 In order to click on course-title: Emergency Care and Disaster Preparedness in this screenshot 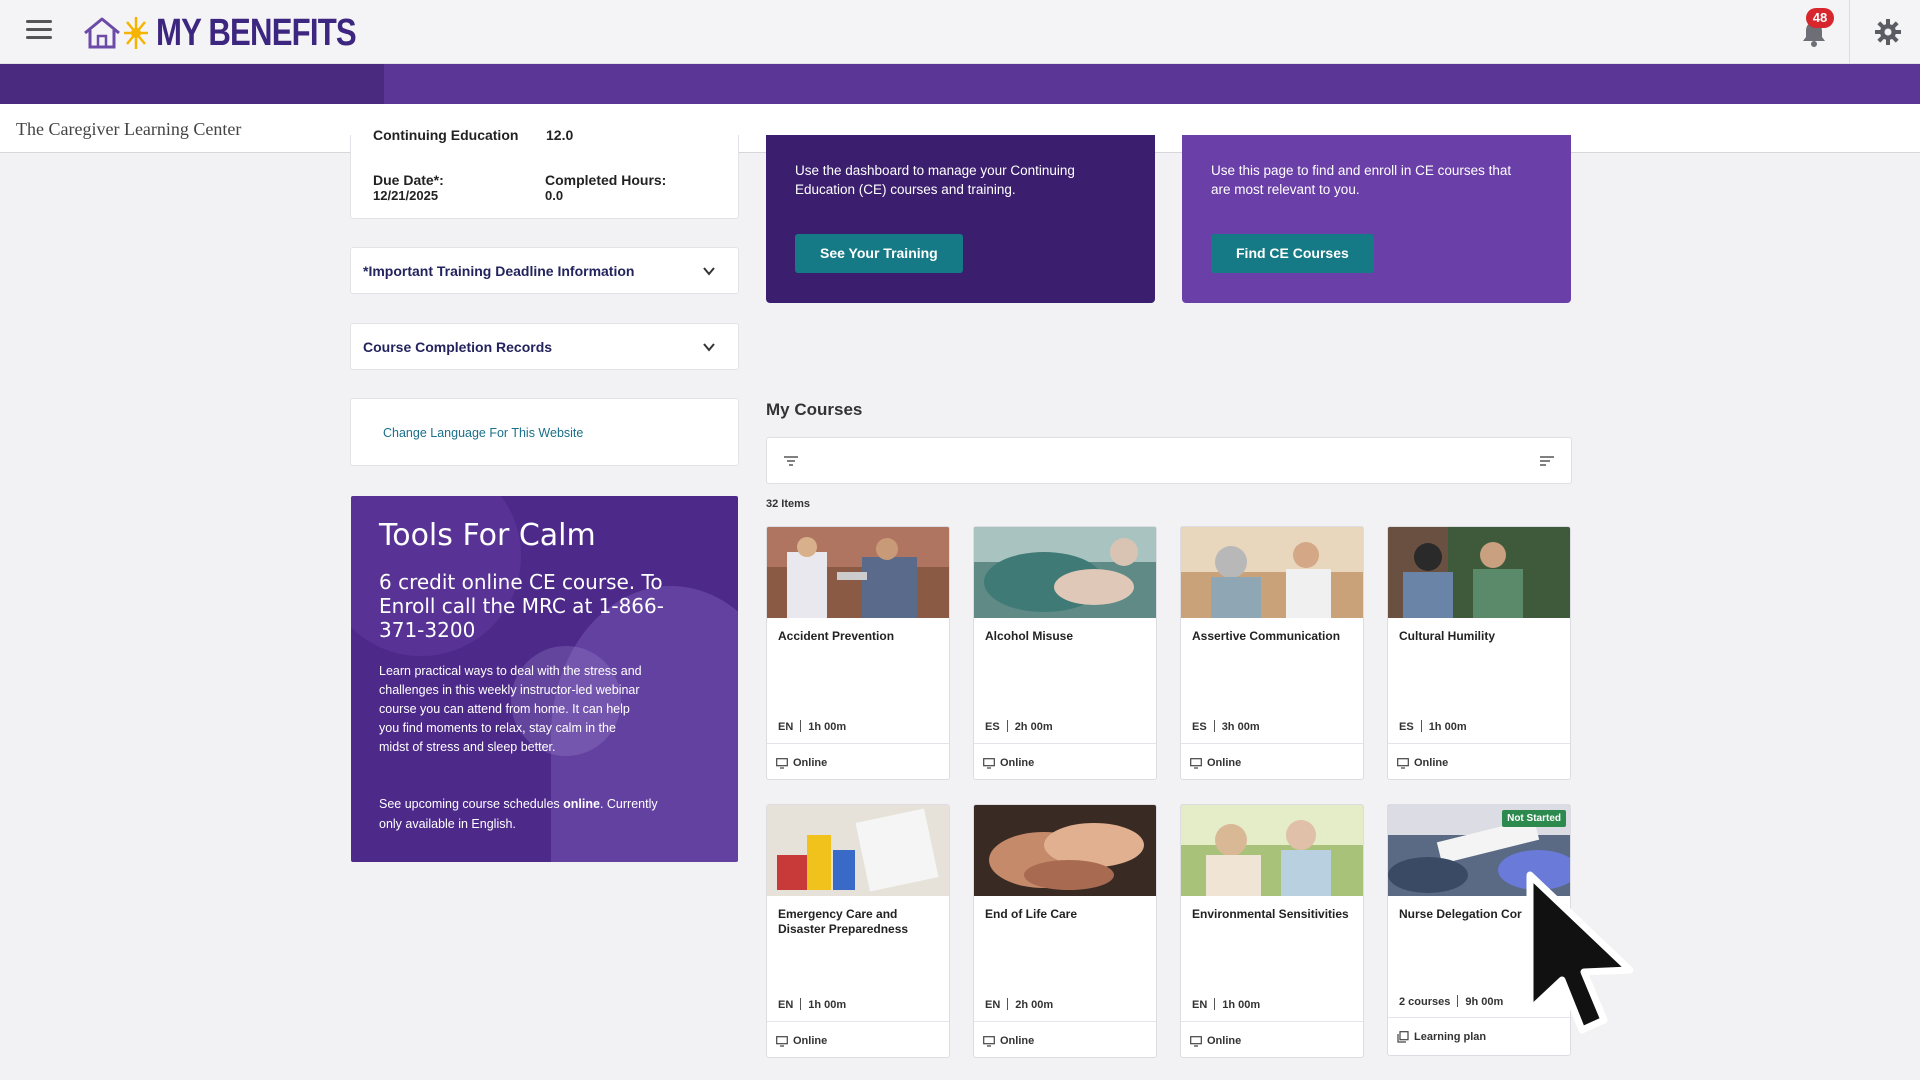, I will do `click(843, 921)`.